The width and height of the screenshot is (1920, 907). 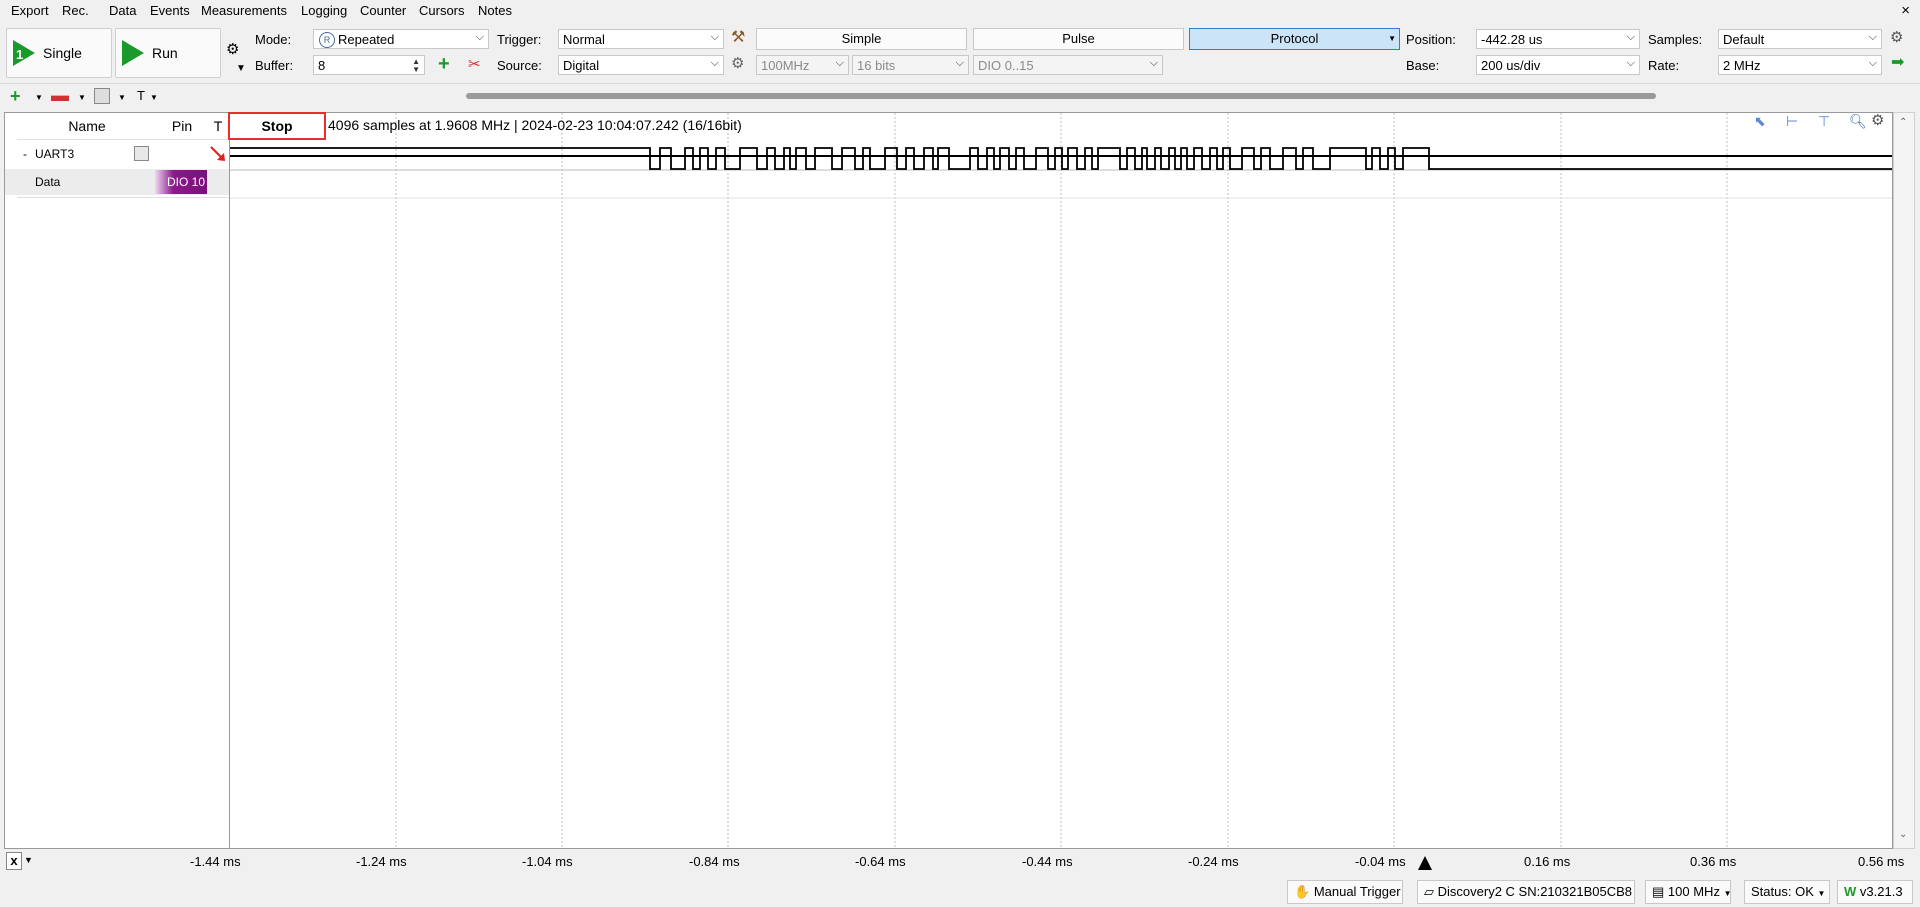 What do you see at coordinates (1425, 863) in the screenshot?
I see `trigger-position-marker-icon` at bounding box center [1425, 863].